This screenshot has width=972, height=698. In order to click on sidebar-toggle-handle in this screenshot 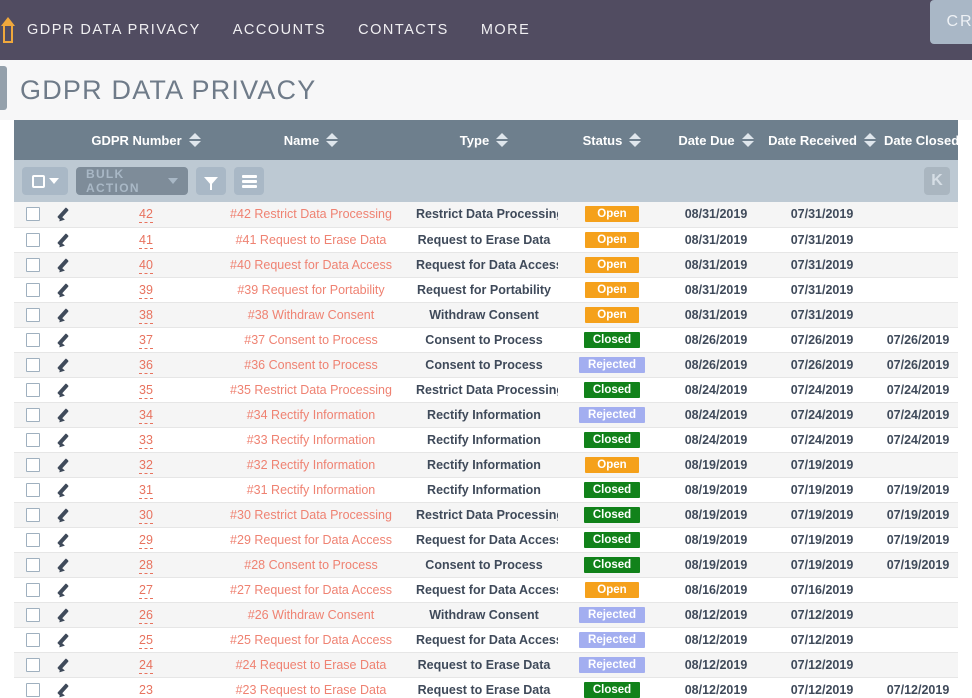, I will do `click(3, 88)`.